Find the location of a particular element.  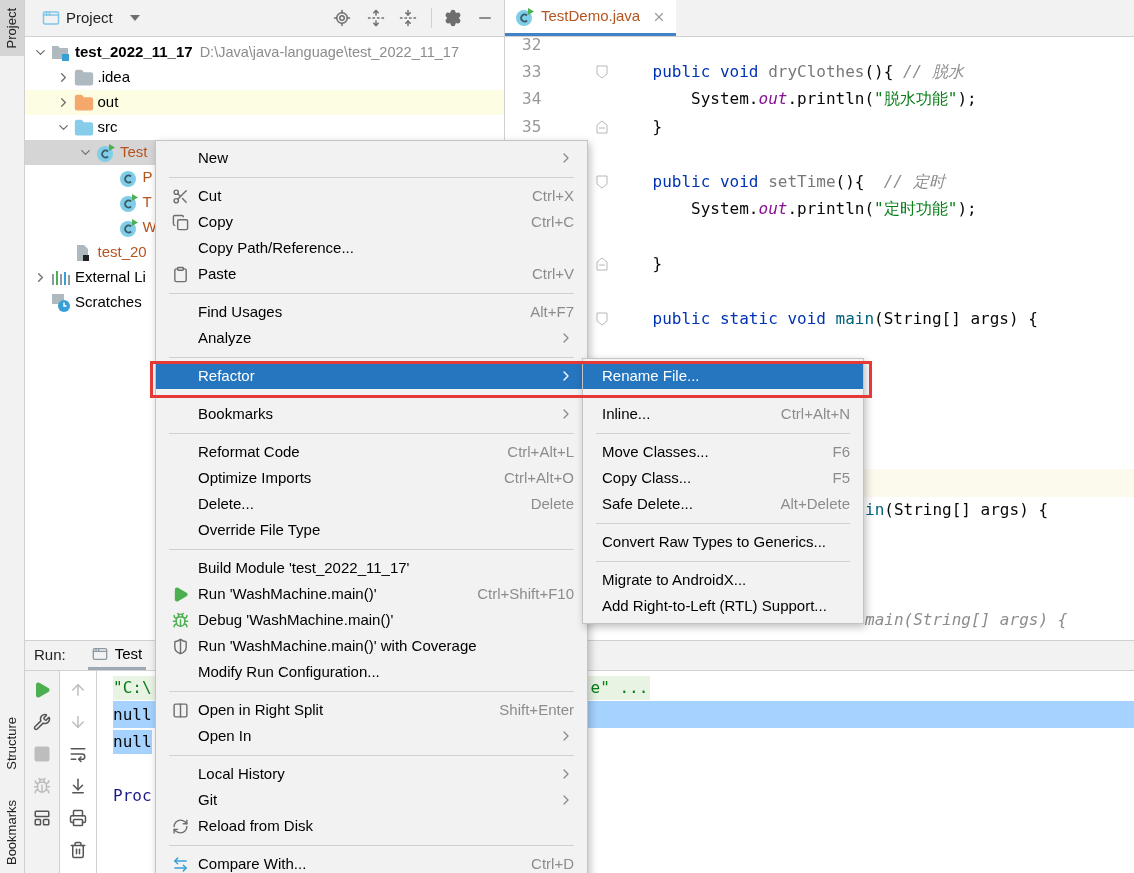

module-path: D:\Java\java-language\test_2022_11_17 is located at coordinates (329, 52).